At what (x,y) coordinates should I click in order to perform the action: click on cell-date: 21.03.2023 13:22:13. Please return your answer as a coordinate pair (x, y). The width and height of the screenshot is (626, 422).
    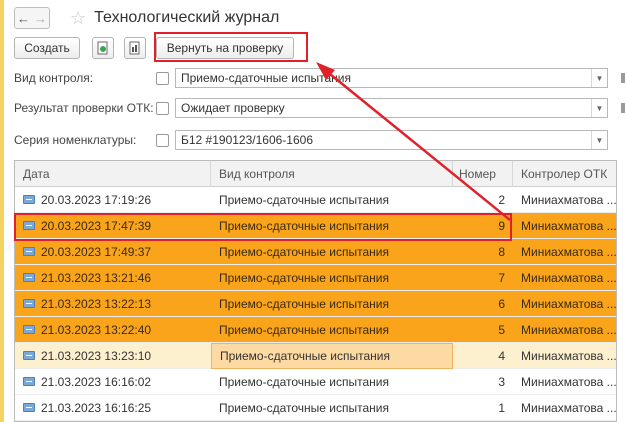
    Looking at the image, I should click on (113, 304).